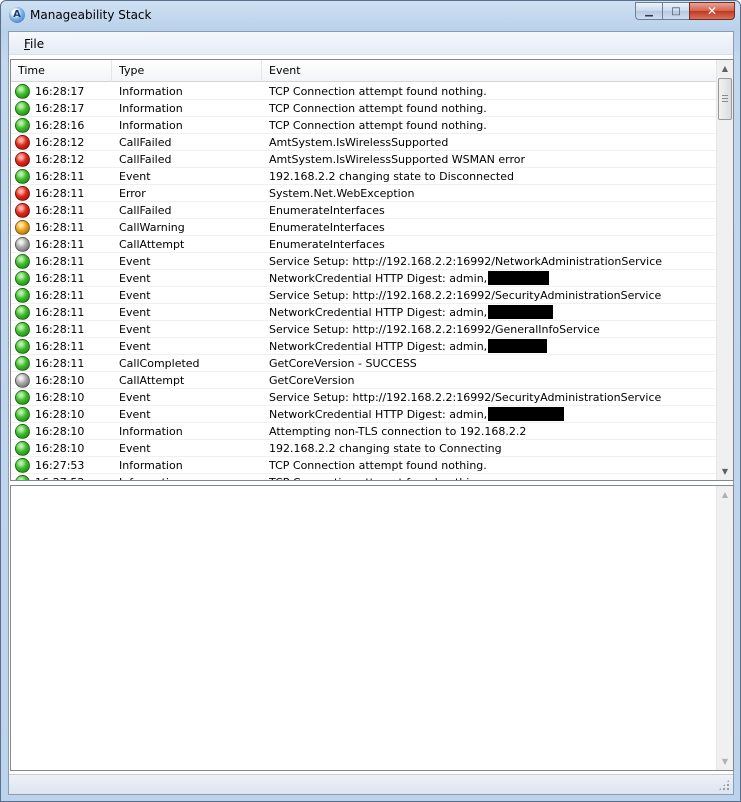 The image size is (741, 802). What do you see at coordinates (371, 43) in the screenshot?
I see `menu-bar: File` at bounding box center [371, 43].